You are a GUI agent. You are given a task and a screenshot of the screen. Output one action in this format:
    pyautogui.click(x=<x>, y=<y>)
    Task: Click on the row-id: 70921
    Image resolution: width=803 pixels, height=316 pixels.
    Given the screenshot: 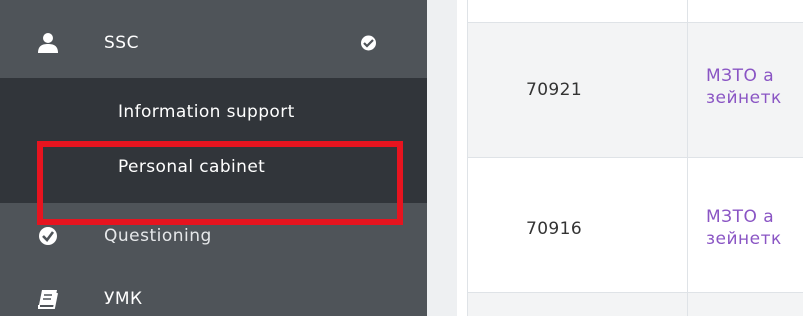 What is the action you would take?
    pyautogui.click(x=554, y=90)
    